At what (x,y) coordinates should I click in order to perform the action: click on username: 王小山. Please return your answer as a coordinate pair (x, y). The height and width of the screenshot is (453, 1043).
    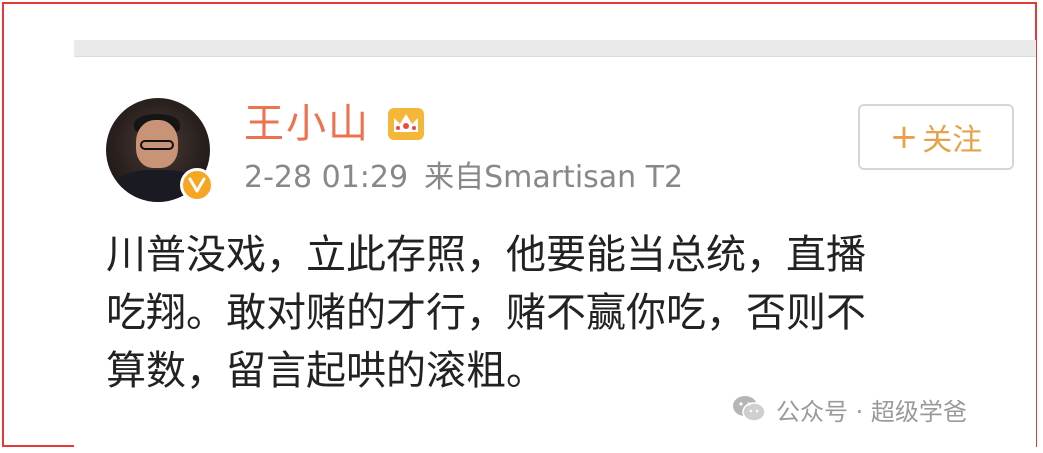
    Looking at the image, I should click on (307, 124).